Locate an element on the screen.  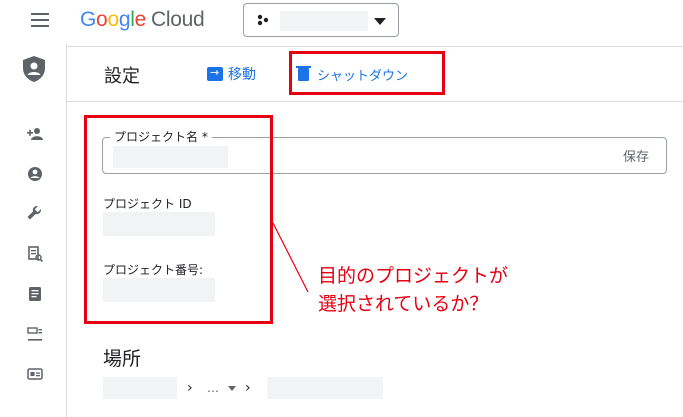
location-org-redacted is located at coordinates (140, 388).